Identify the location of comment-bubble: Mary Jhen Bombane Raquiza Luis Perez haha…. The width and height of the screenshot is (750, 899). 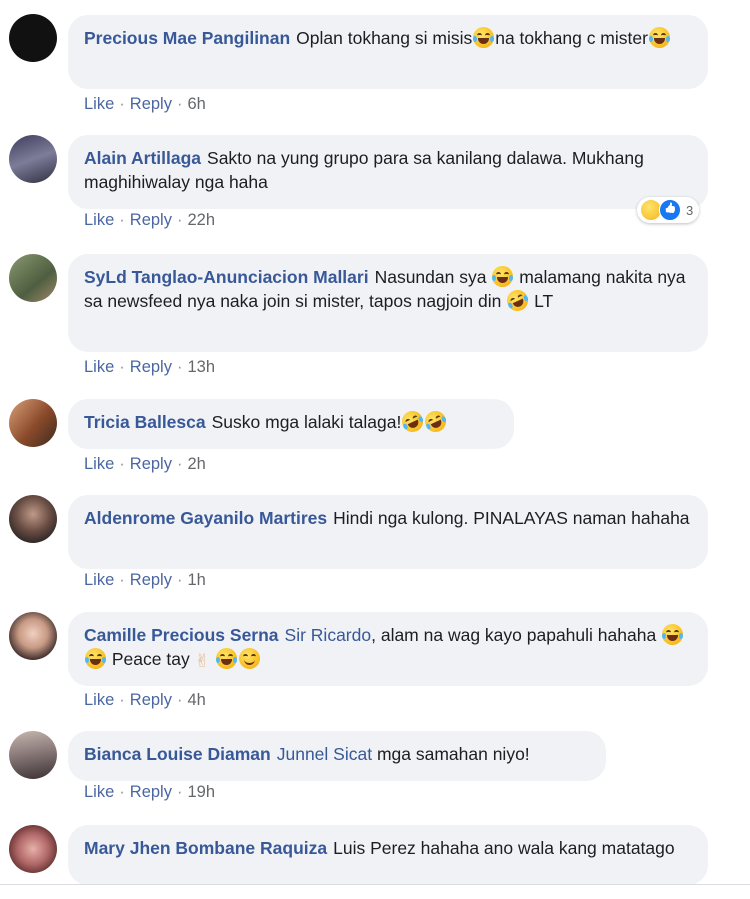
(388, 855).